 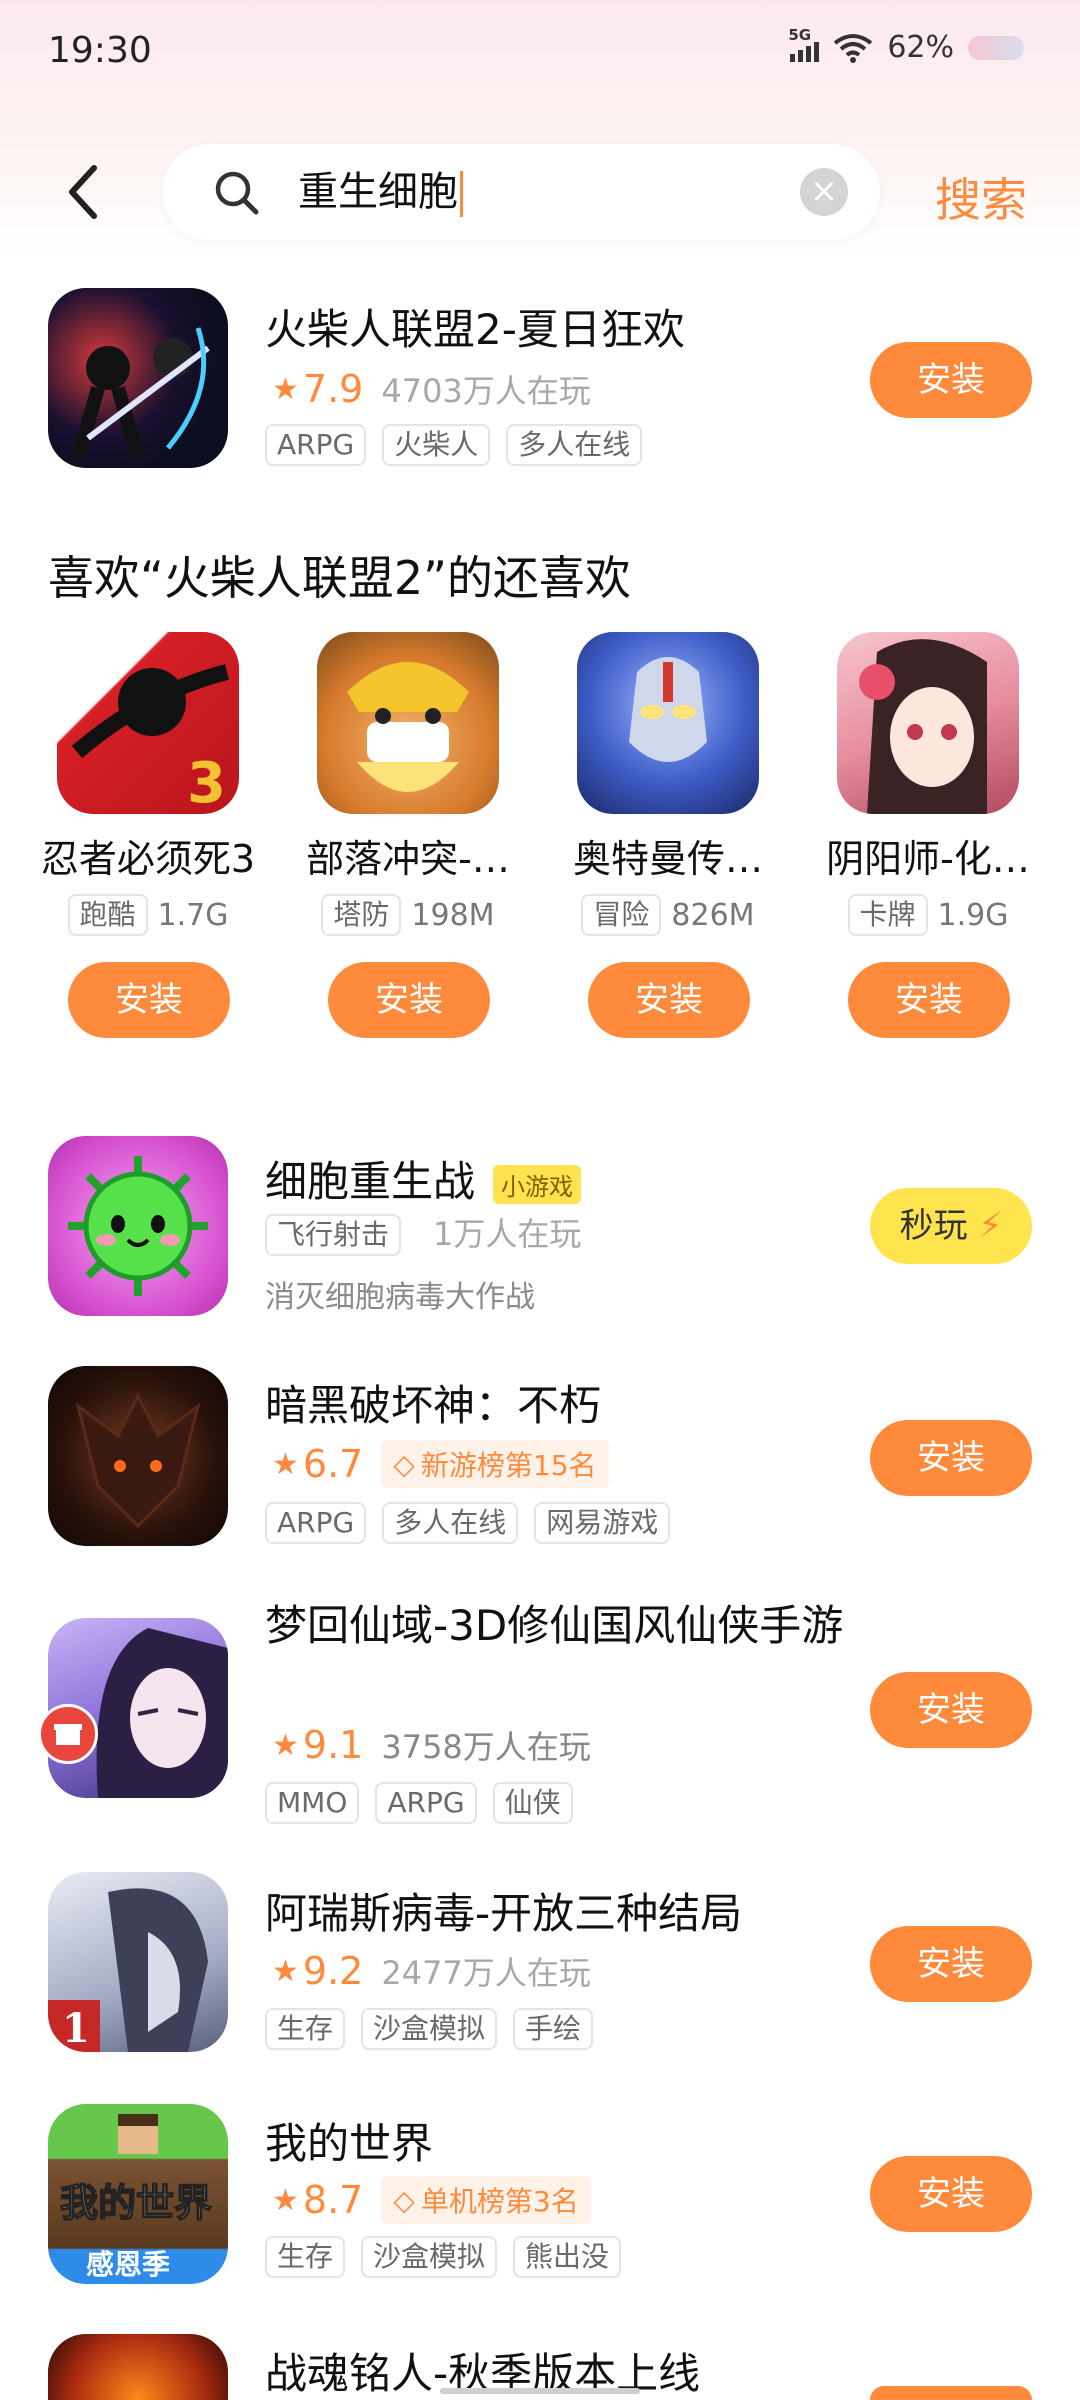 I want to click on search-button: 搜索, so click(x=981, y=197).